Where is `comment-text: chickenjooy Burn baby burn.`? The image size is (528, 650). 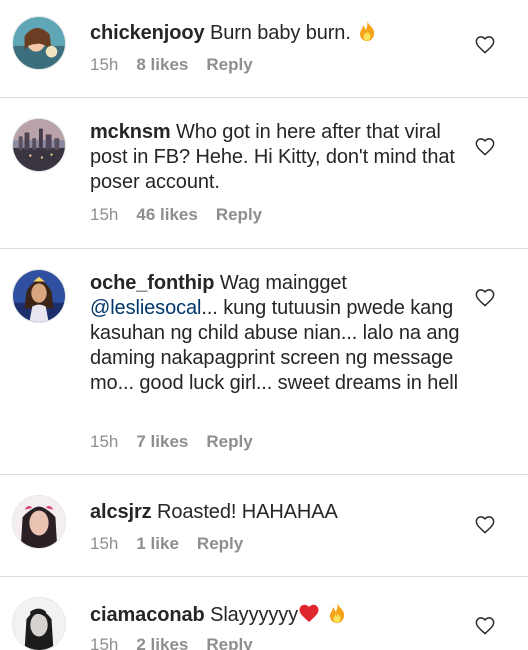
comment-text: chickenjooy Burn baby burn. is located at coordinates (282, 33).